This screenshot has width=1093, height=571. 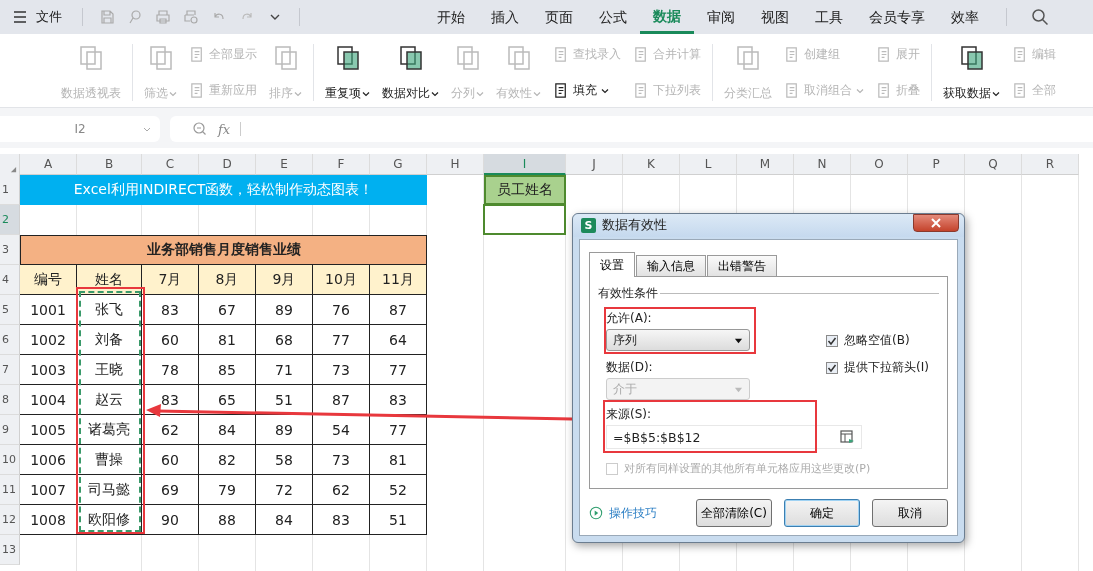 What do you see at coordinates (629, 318) in the screenshot?
I see `field-label: 允许(A):` at bounding box center [629, 318].